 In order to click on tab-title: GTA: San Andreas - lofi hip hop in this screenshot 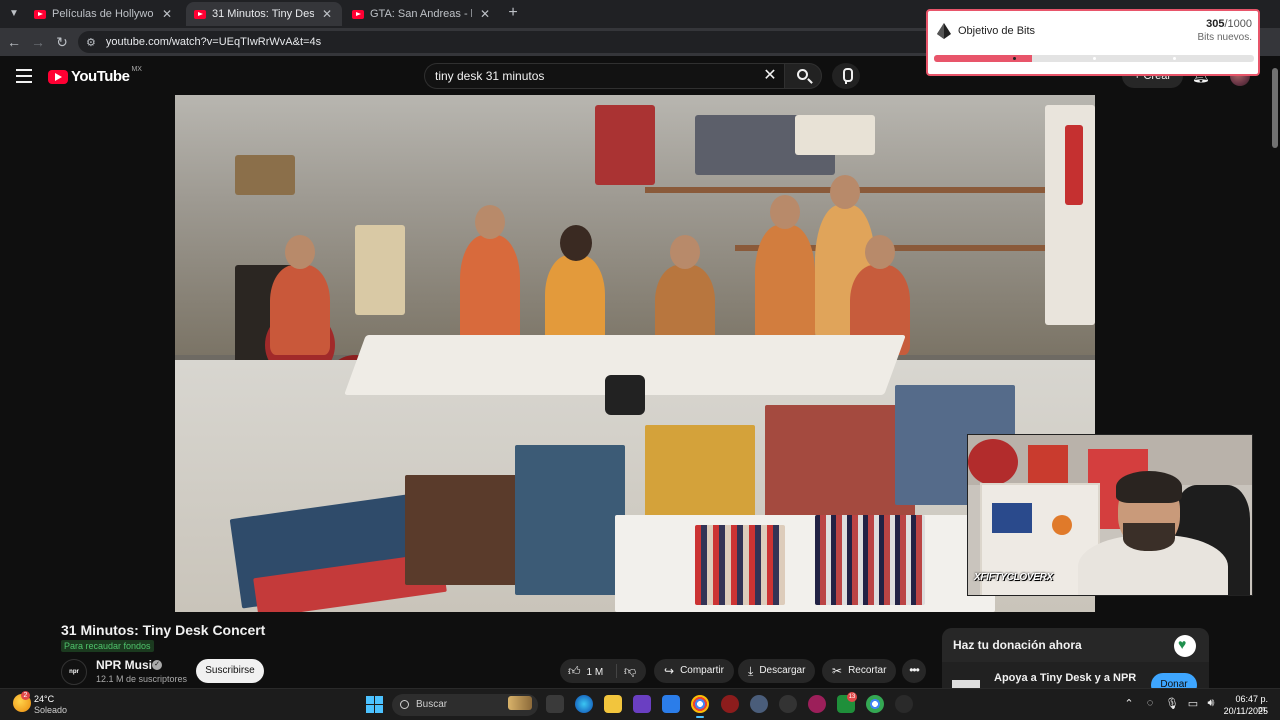, I will do `click(421, 14)`.